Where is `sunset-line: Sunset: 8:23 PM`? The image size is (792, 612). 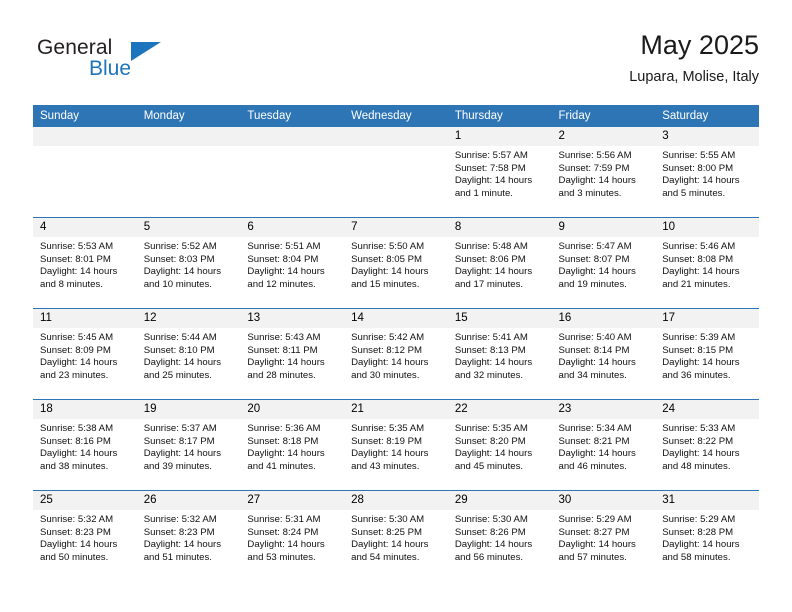
sunset-line: Sunset: 8:23 PM is located at coordinates (179, 532).